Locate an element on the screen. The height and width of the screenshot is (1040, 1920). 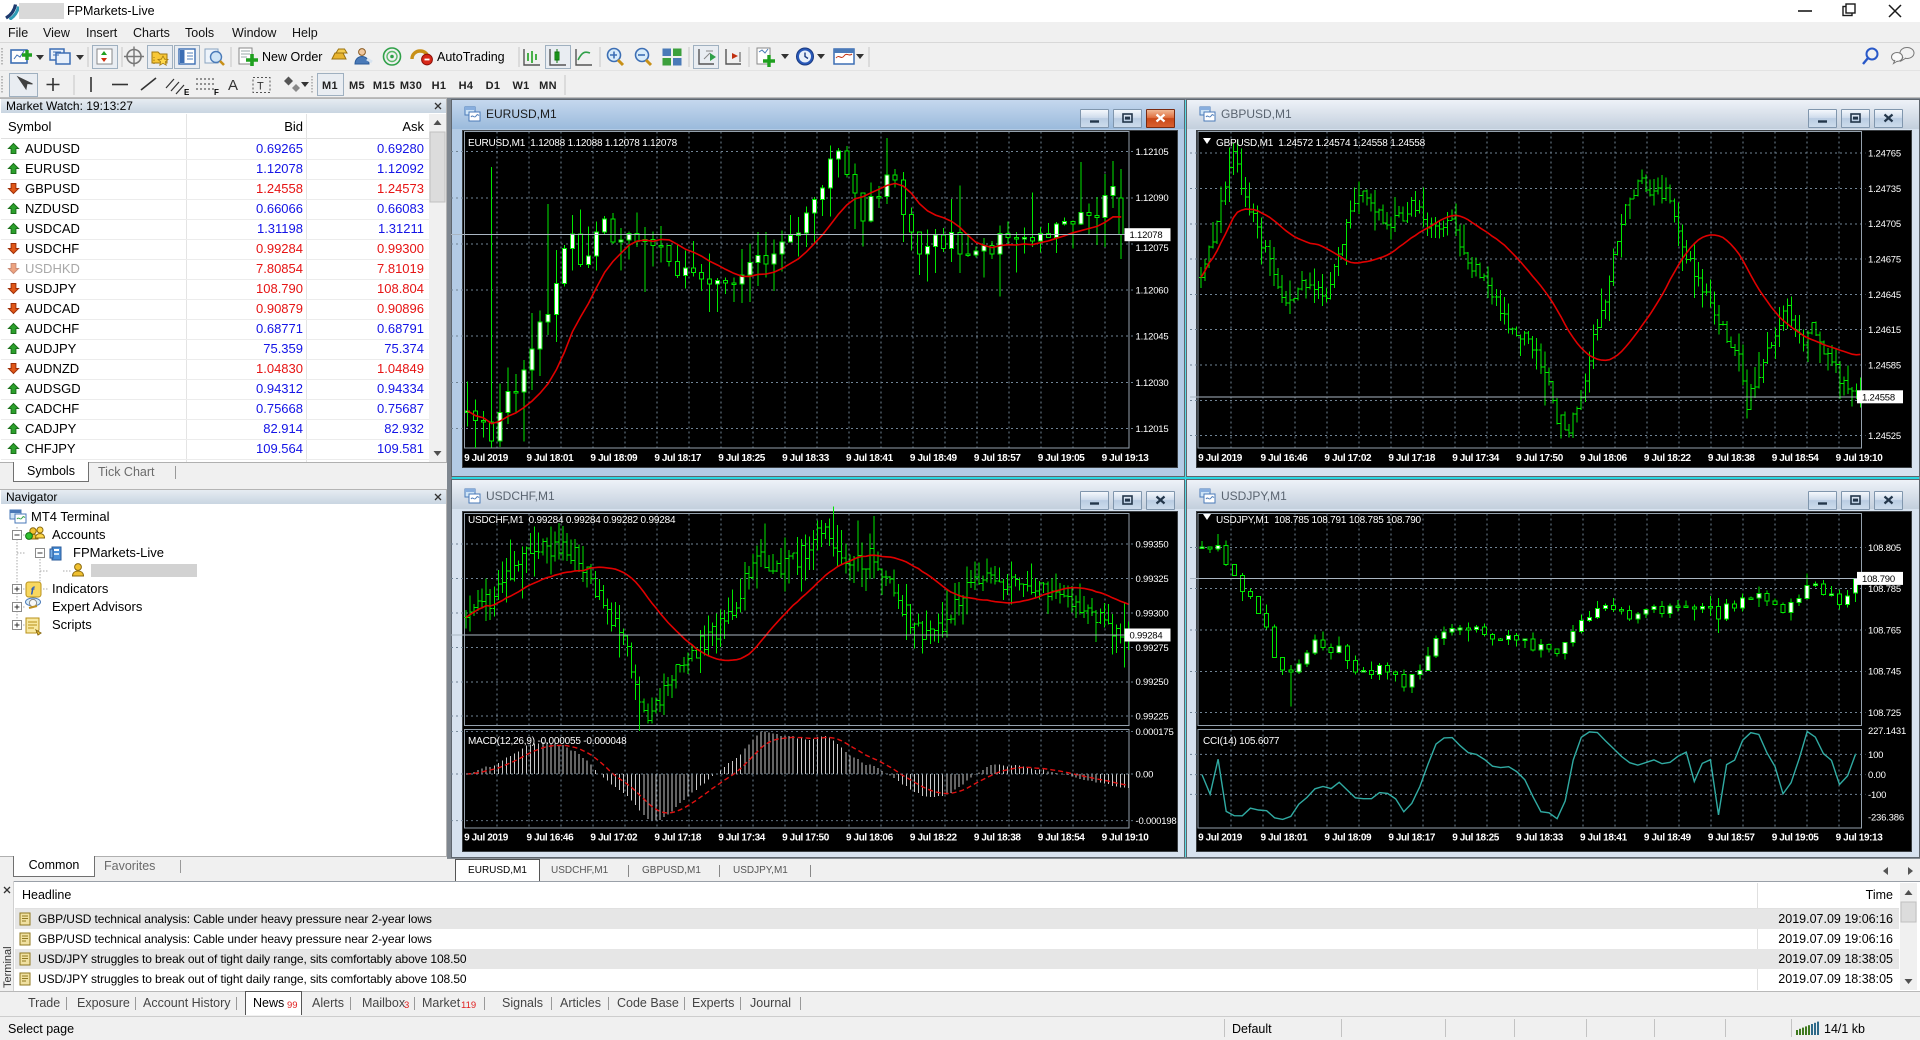
svg-text: 227.1431 is located at coordinates (1887, 731).